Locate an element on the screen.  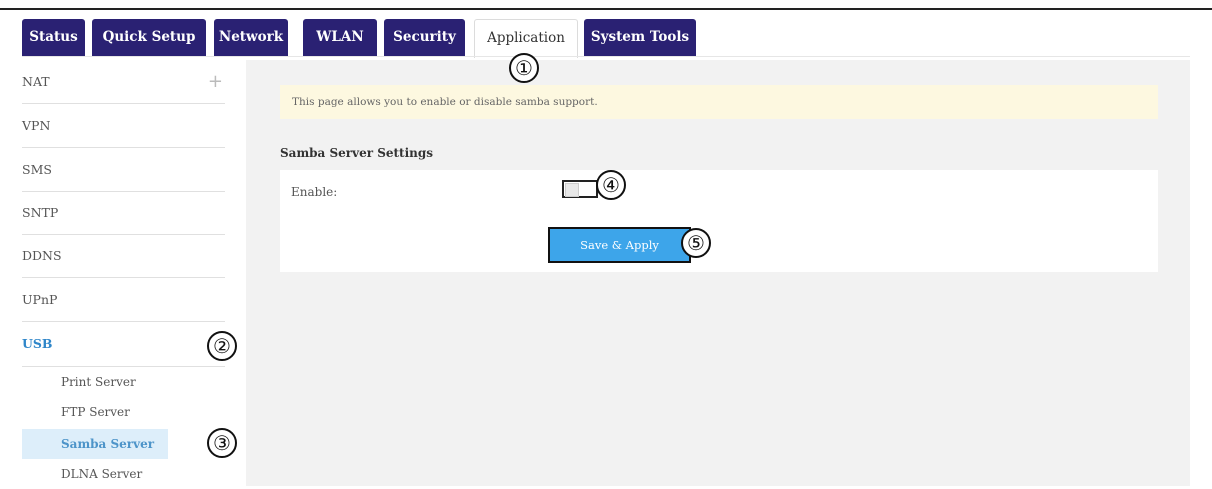
toggle-knob is located at coordinates (572, 190).